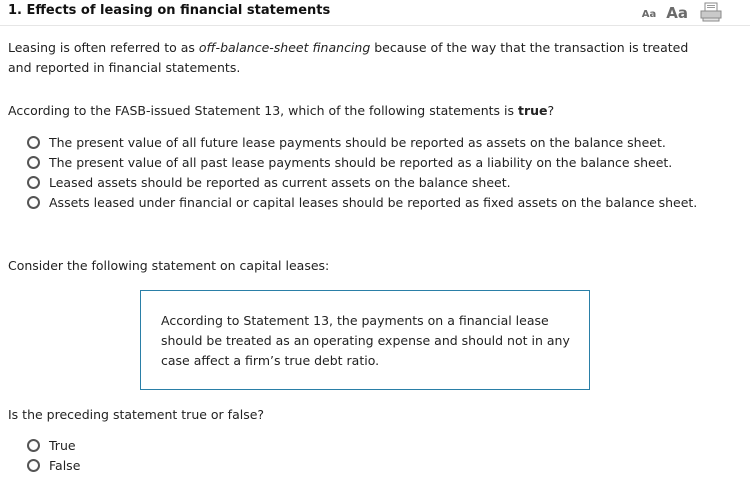 The height and width of the screenshot is (483, 750). Describe the element at coordinates (103, 47) in the screenshot. I see `intro-prefix: Leasing is often referred to as` at that location.